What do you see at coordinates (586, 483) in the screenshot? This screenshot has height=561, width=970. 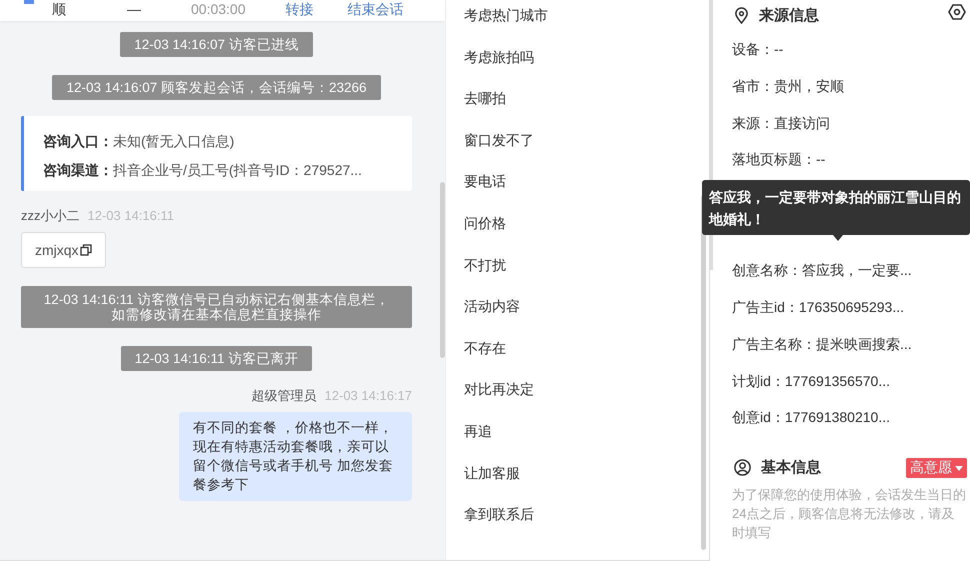 I see `quick-reply-item: 让加客服` at bounding box center [586, 483].